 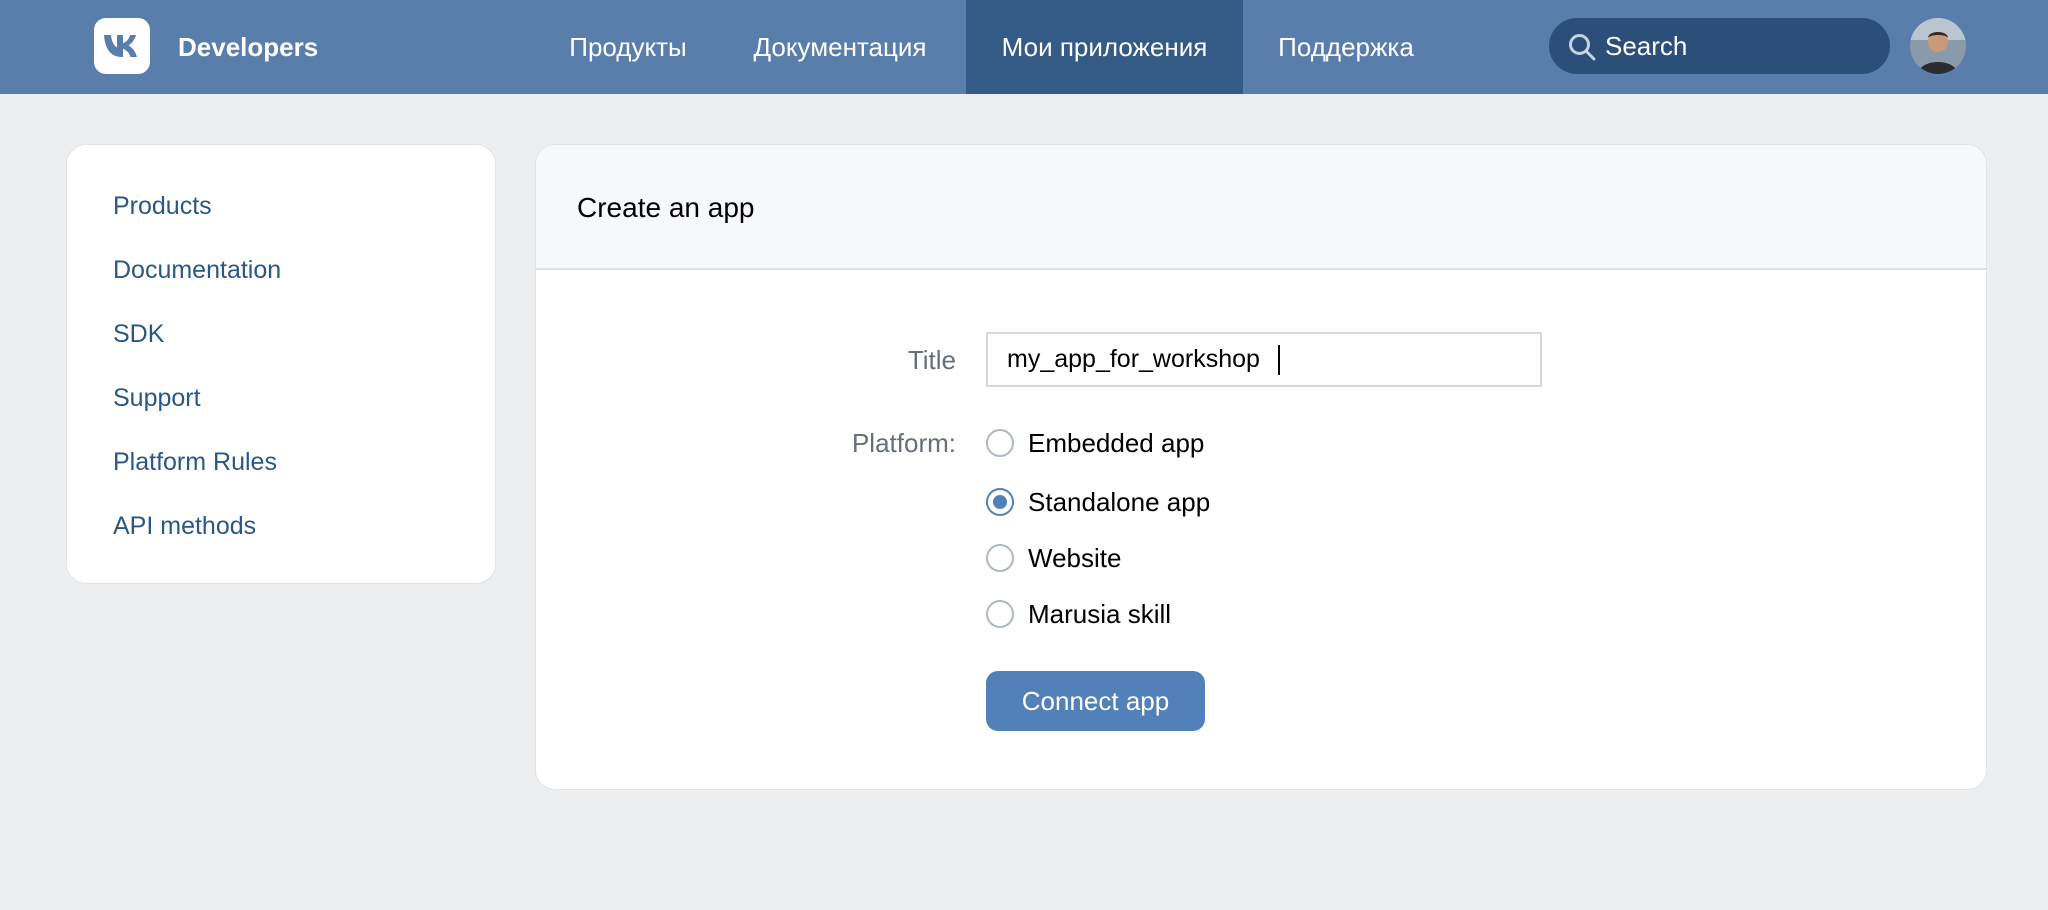 I want to click on nav-item-documentation: Документация, so click(x=840, y=47).